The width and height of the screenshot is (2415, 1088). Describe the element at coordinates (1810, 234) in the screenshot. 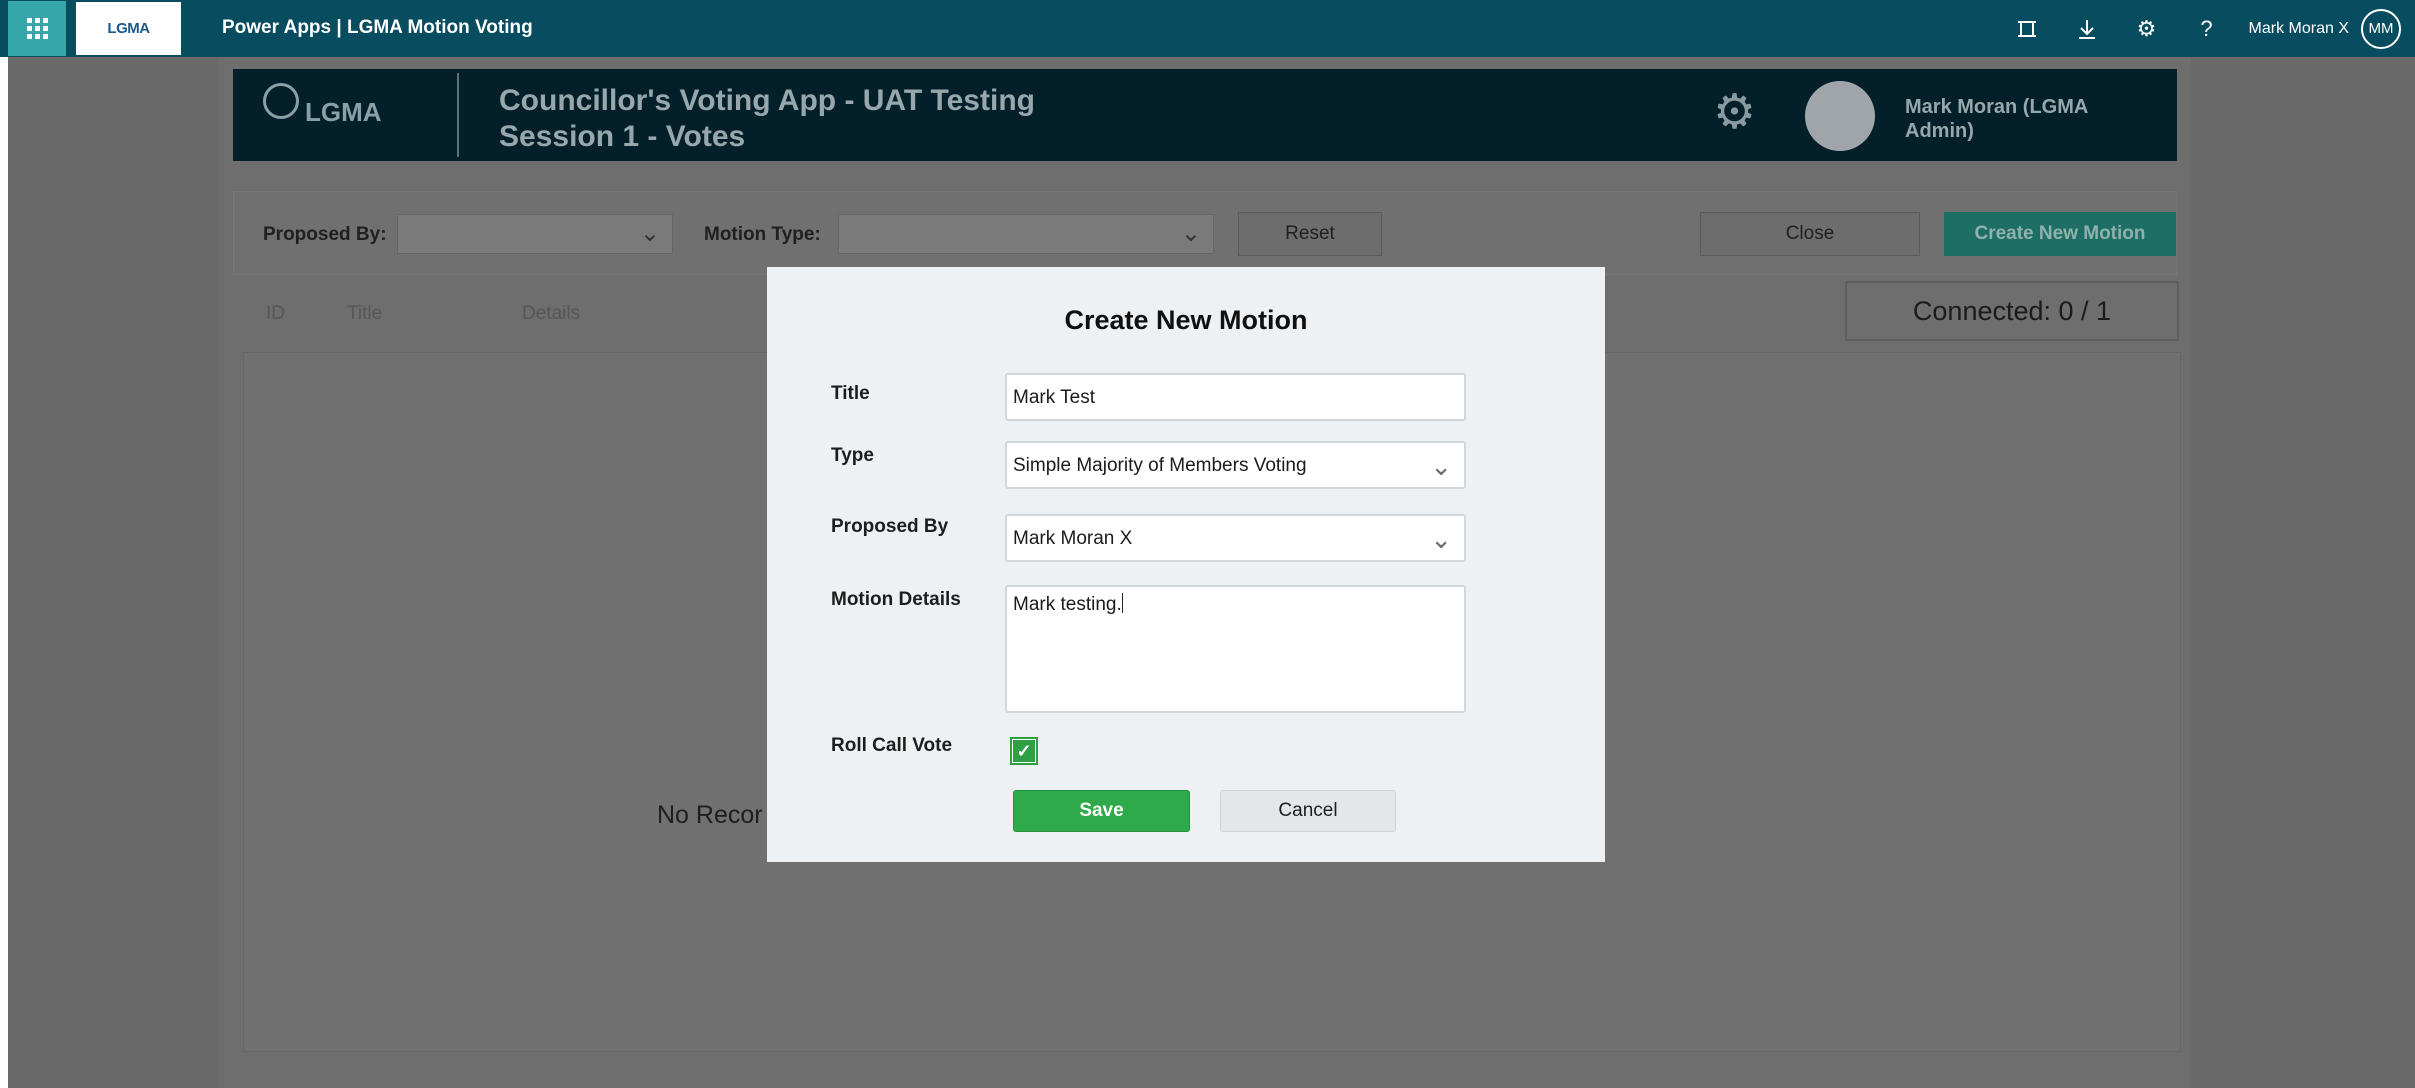

I see `close-button: Close` at that location.